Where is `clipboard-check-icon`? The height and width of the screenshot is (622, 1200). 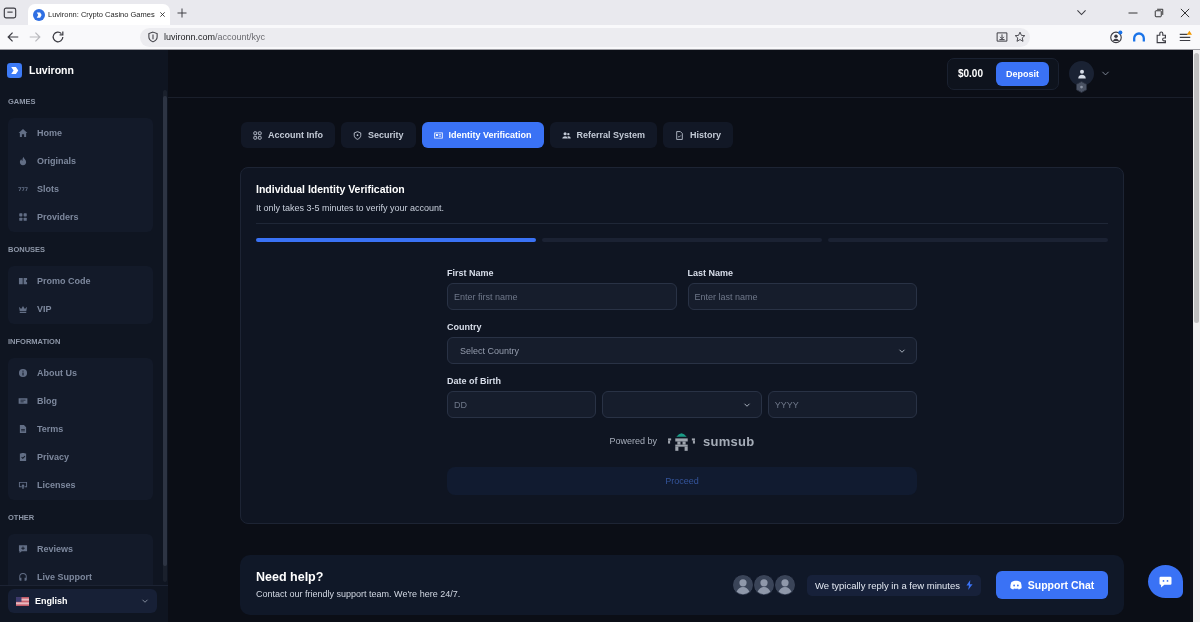 clipboard-check-icon is located at coordinates (23, 457).